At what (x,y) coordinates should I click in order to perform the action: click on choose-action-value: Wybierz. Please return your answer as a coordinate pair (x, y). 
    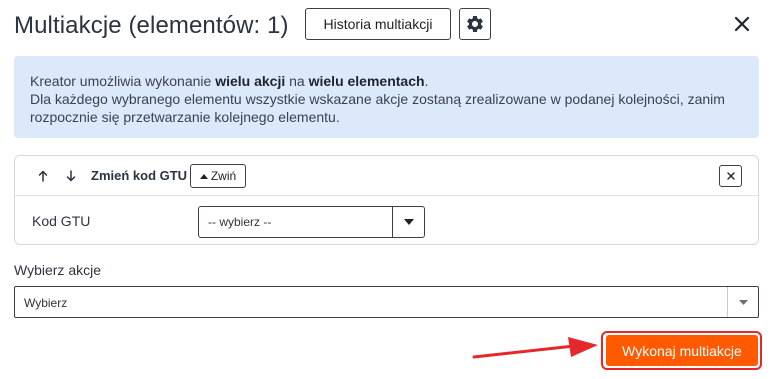
    Looking at the image, I should click on (46, 303).